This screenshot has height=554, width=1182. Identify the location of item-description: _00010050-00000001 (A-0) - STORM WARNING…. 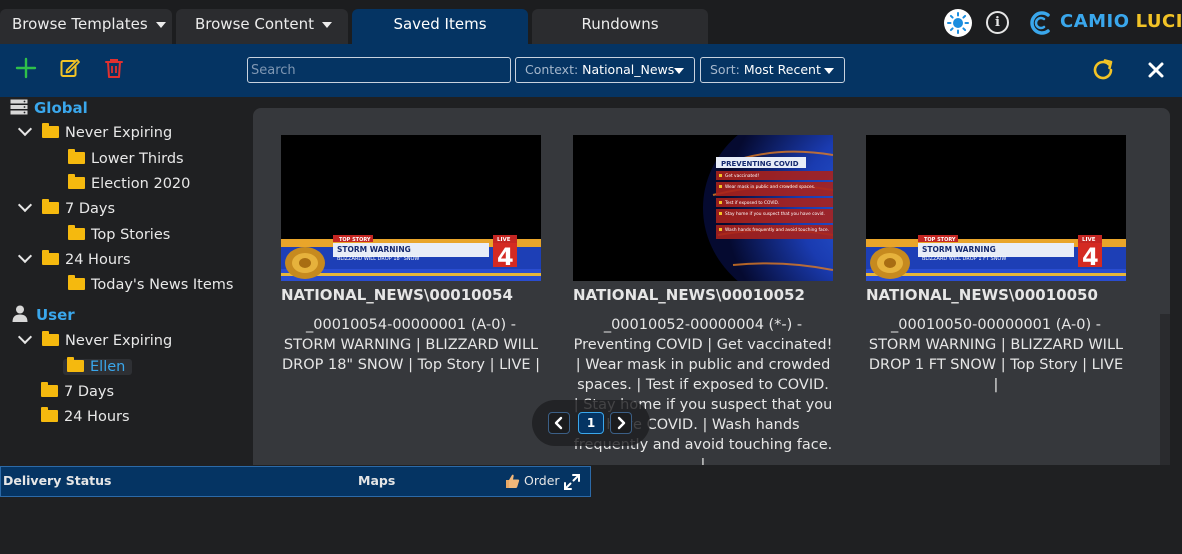
(996, 355).